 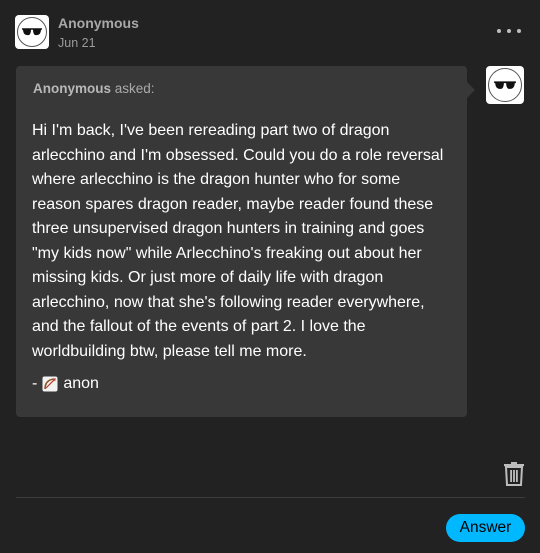 What do you see at coordinates (485, 528) in the screenshot?
I see `answer-button: Answer` at bounding box center [485, 528].